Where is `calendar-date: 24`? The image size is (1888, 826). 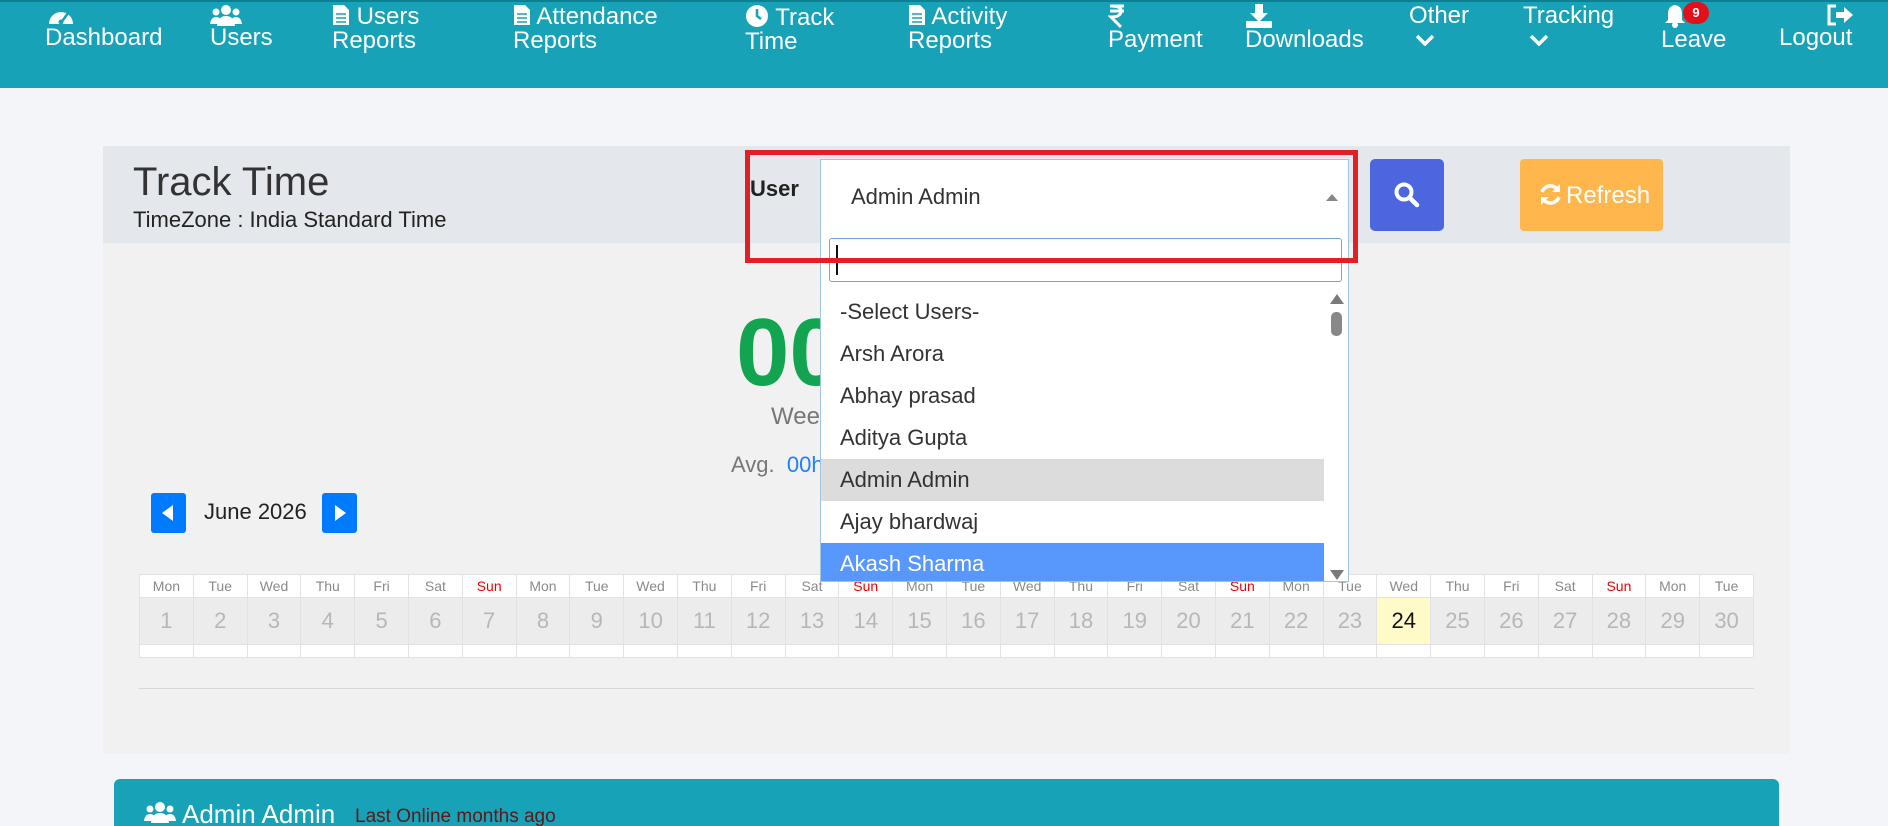 calendar-date: 24 is located at coordinates (1404, 621).